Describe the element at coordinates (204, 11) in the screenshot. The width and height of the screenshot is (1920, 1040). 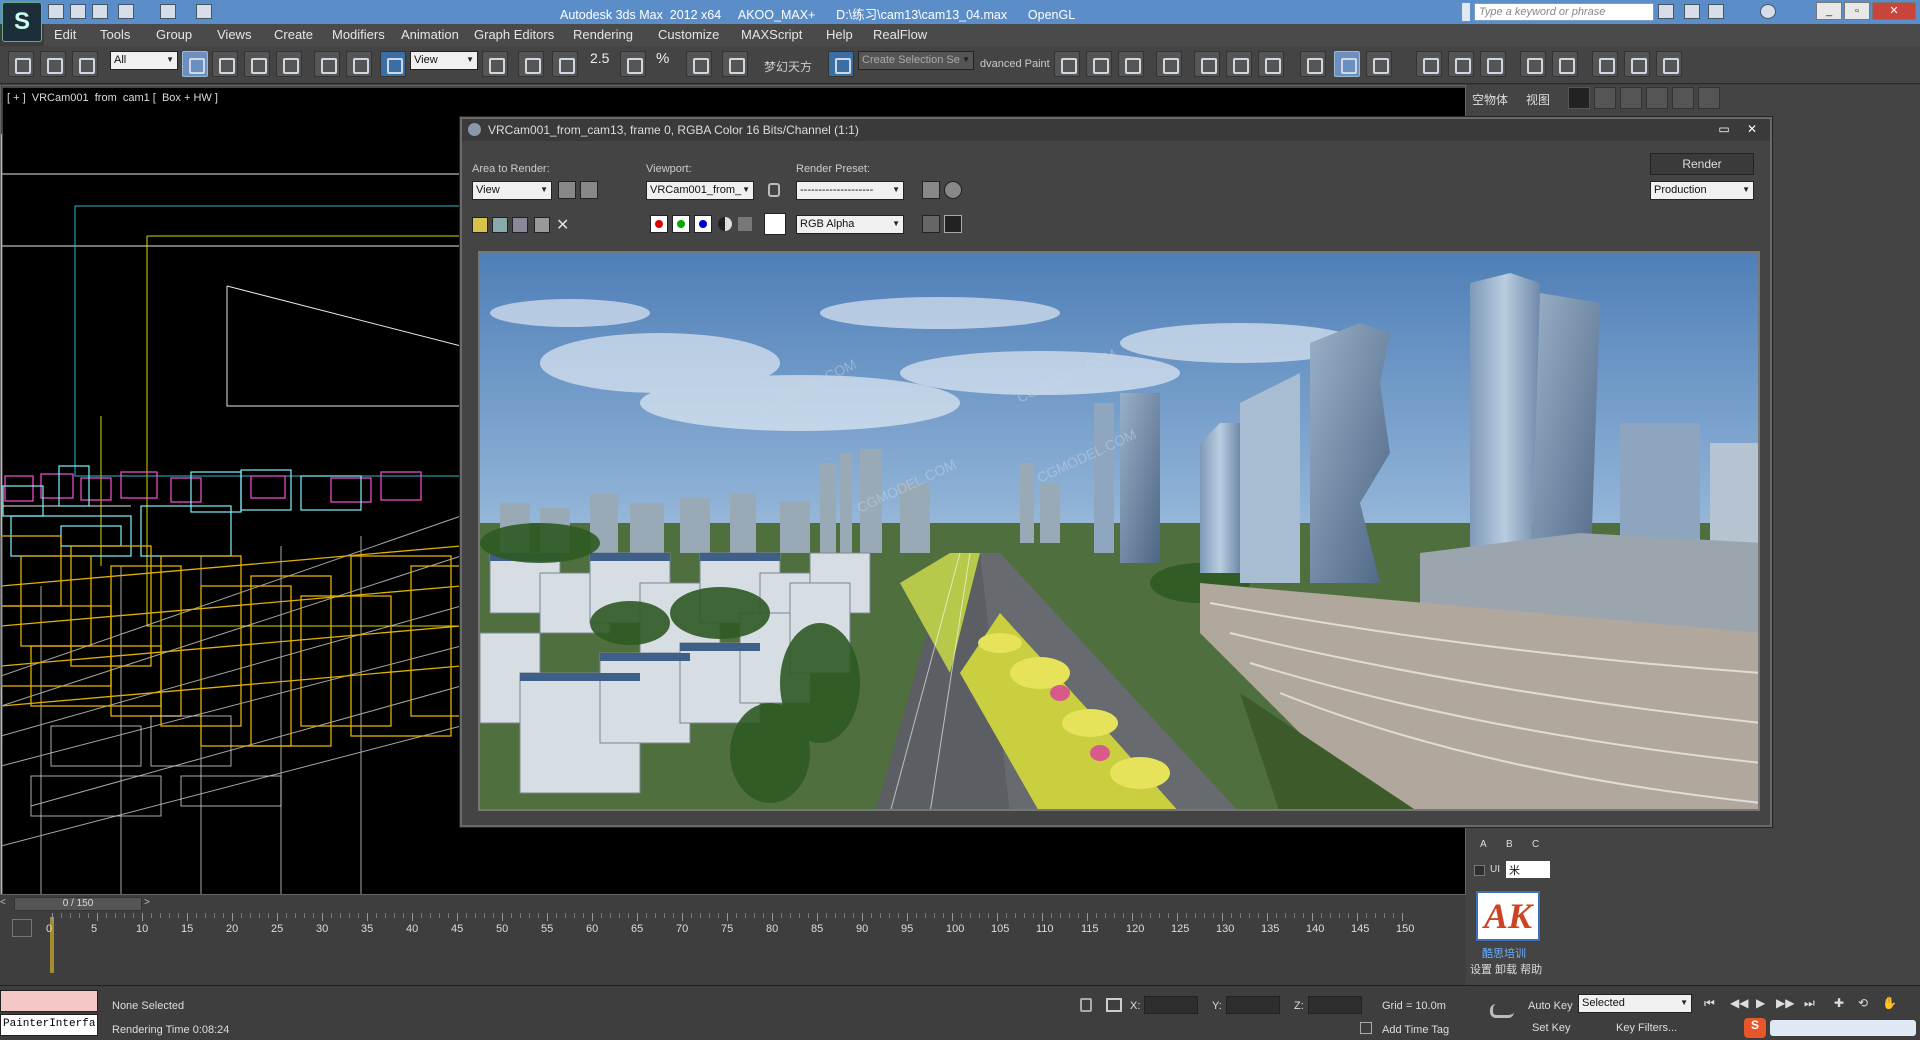
I see `project-folder-icon` at that location.